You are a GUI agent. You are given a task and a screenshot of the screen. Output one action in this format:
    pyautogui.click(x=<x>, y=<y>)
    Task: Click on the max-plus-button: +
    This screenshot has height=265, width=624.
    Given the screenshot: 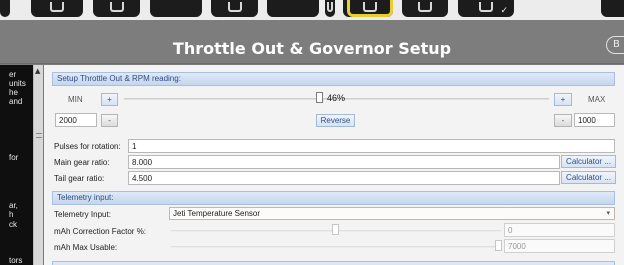 What is the action you would take?
    pyautogui.click(x=563, y=99)
    